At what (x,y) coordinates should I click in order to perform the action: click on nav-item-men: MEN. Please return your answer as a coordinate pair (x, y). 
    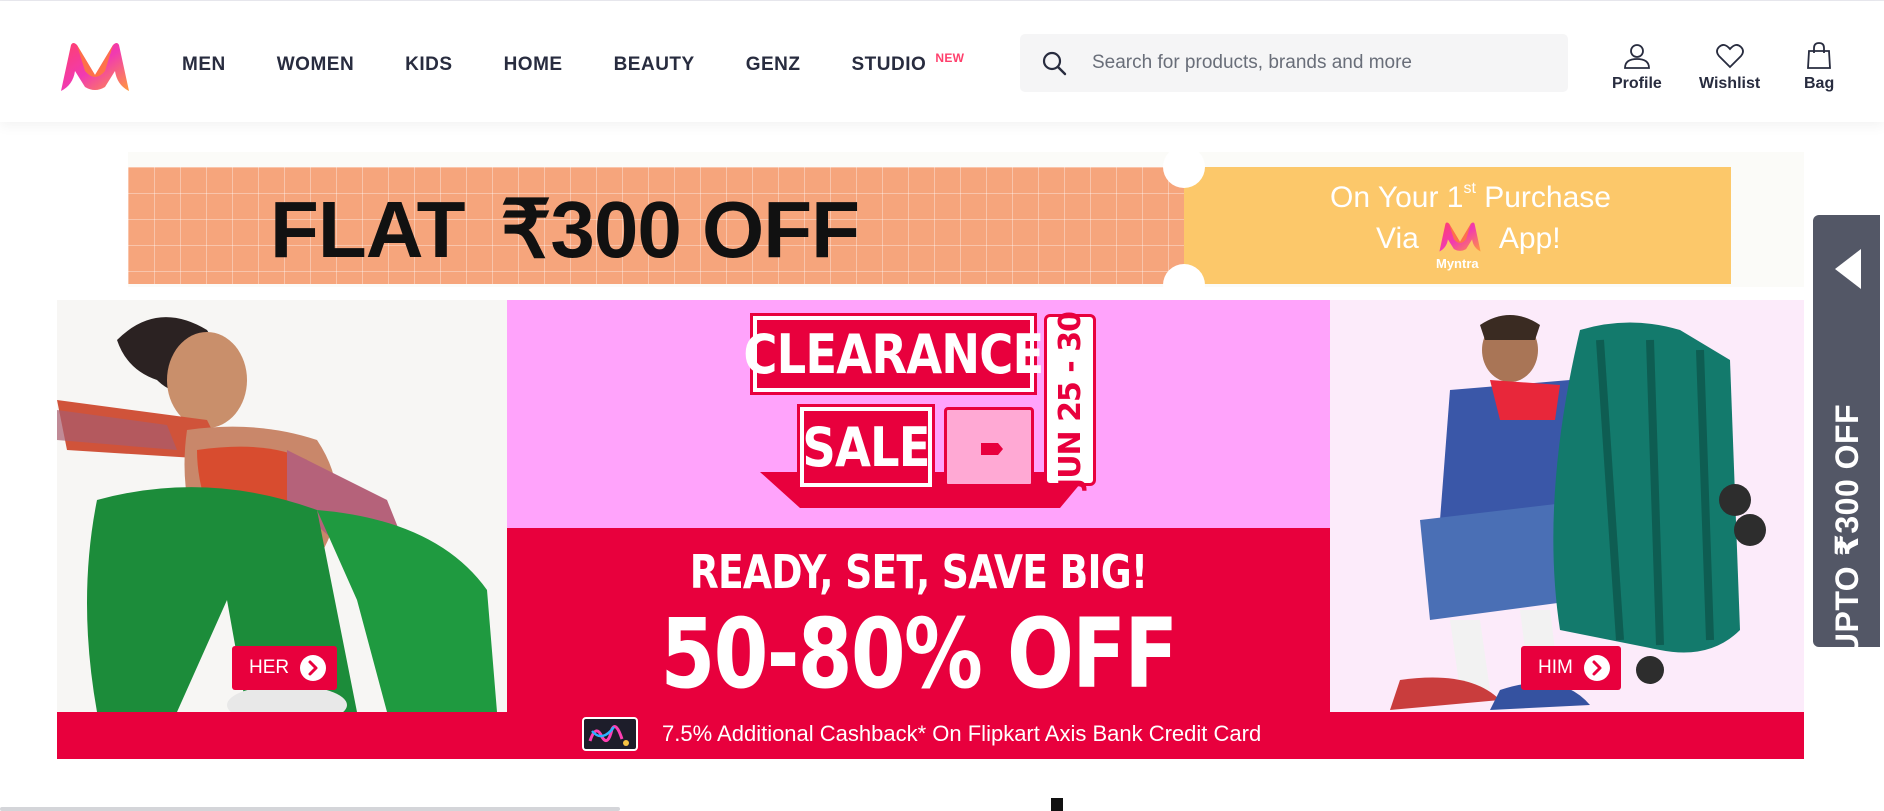
    Looking at the image, I should click on (204, 65).